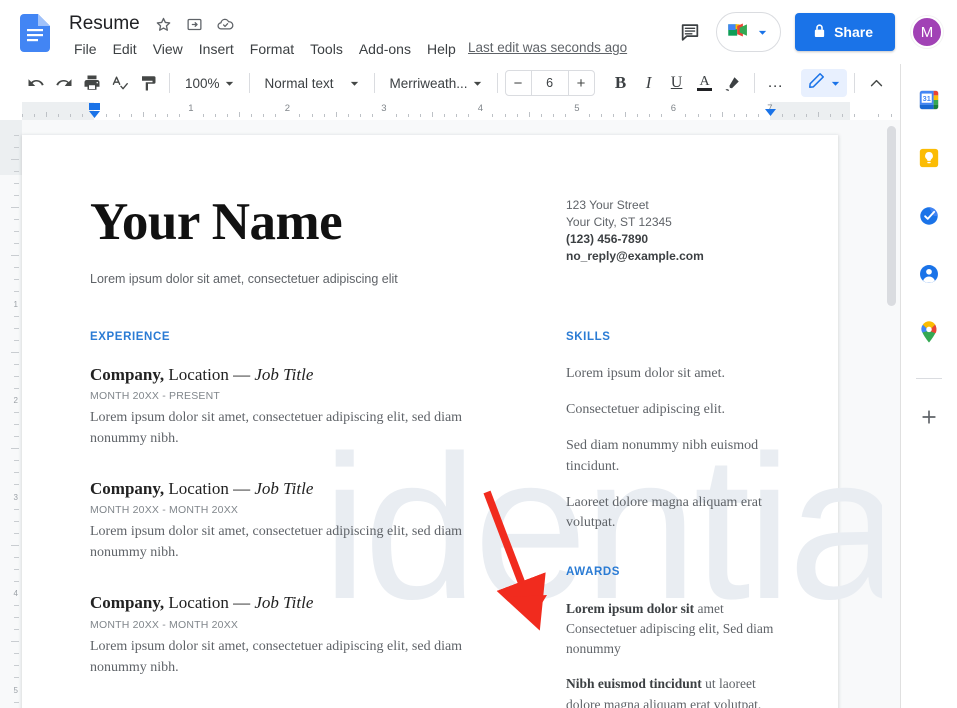 Image resolution: width=957 pixels, height=708 pixels. Describe the element at coordinates (677, 83) in the screenshot. I see `underline-button: U` at that location.